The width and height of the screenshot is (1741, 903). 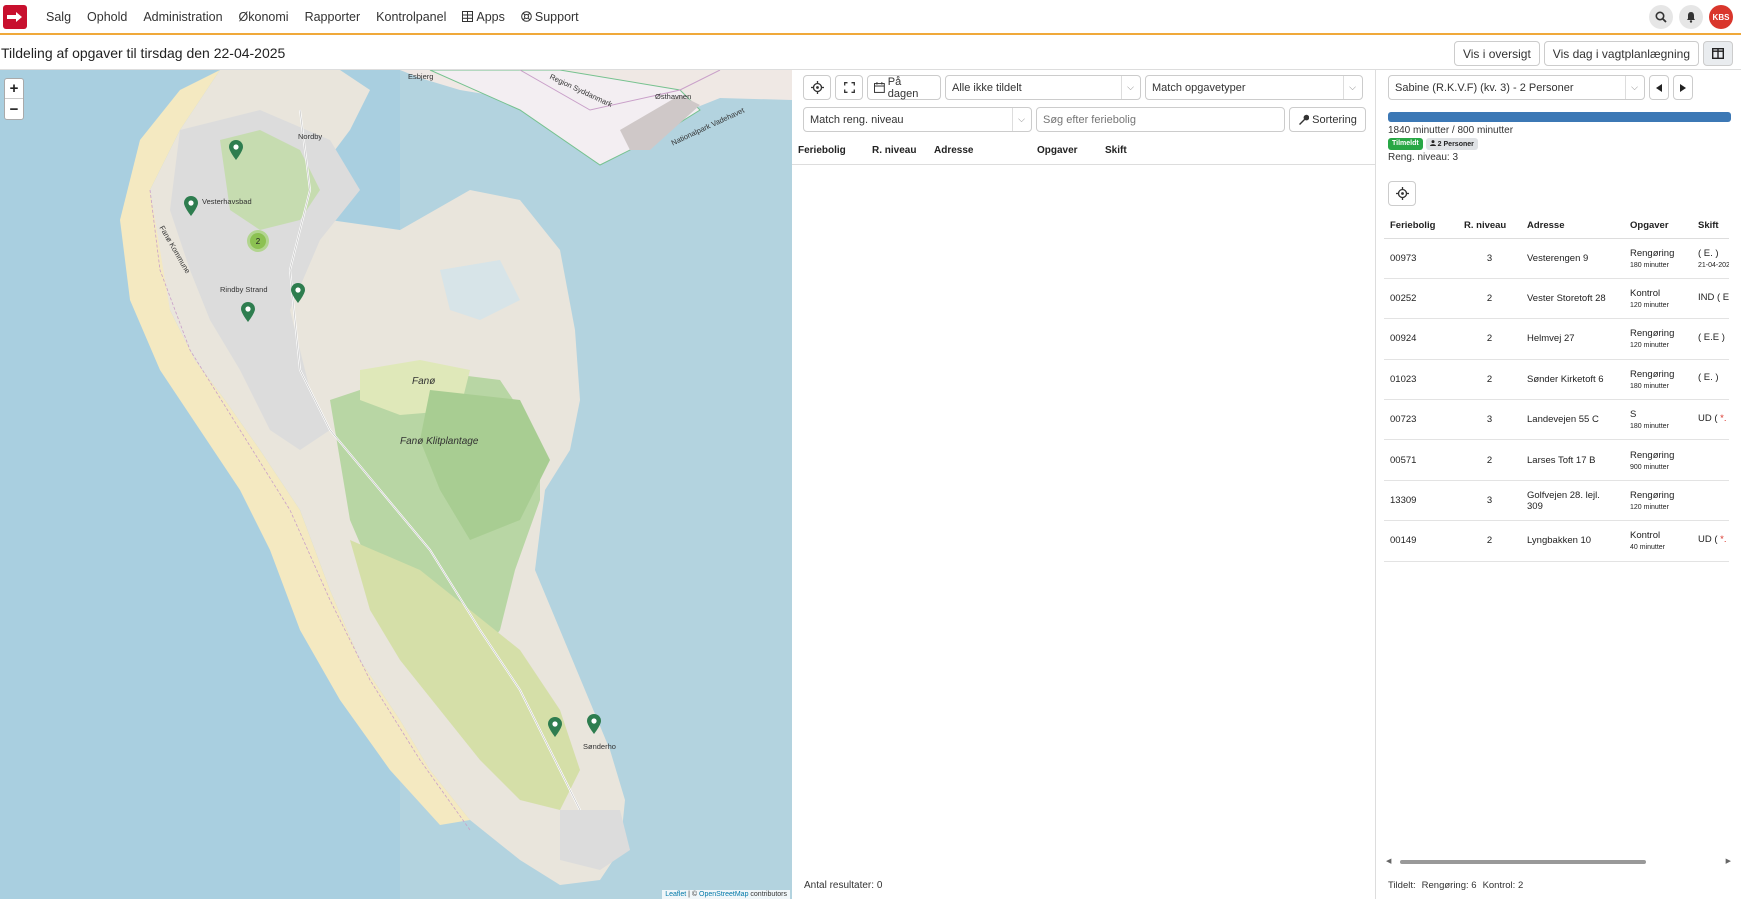 What do you see at coordinates (1728, 861) in the screenshot?
I see `scroll-right-icon: ▶` at bounding box center [1728, 861].